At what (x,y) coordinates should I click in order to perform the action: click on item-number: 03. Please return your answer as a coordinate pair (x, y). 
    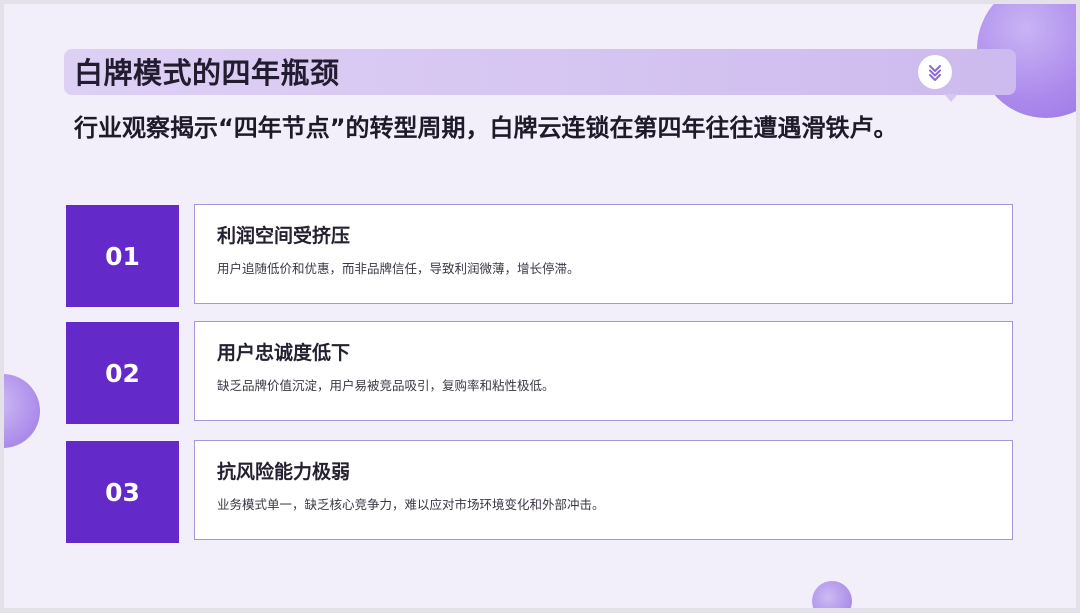
    Looking at the image, I should click on (122, 492).